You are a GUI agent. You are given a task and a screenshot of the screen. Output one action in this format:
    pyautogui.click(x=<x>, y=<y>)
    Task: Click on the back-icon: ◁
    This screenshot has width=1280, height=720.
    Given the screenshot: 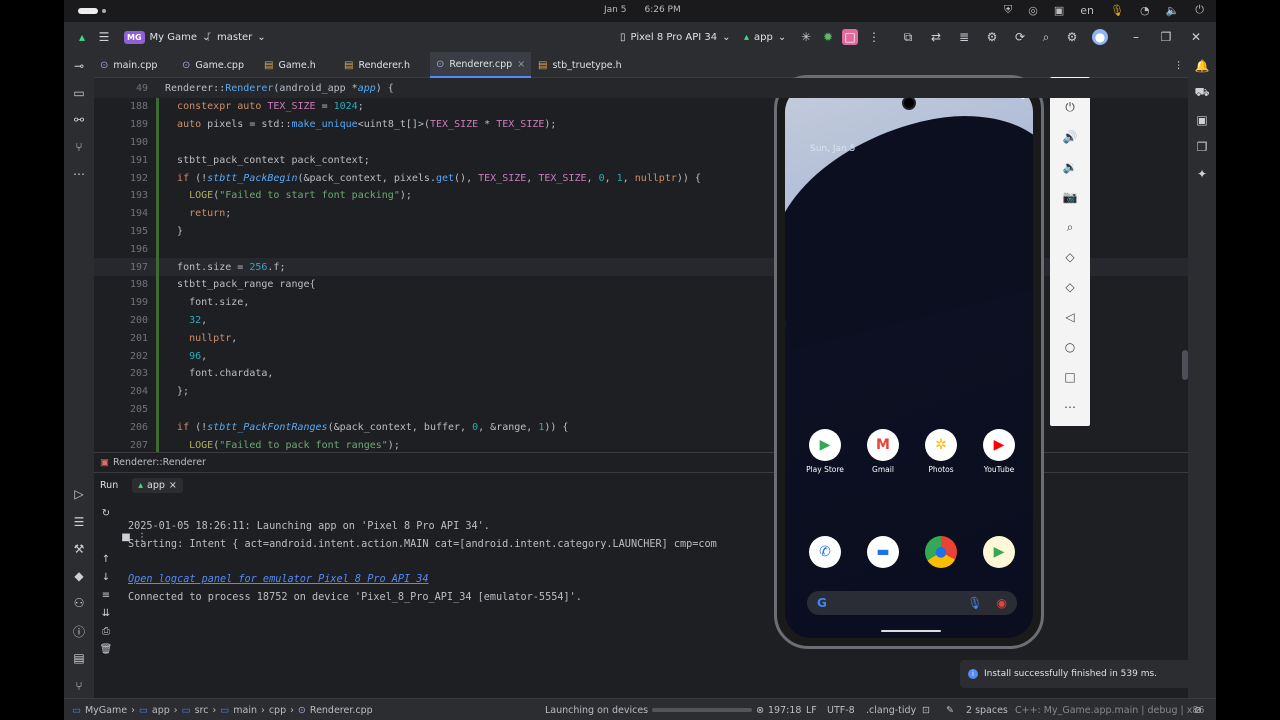 What is the action you would take?
    pyautogui.click(x=1070, y=317)
    